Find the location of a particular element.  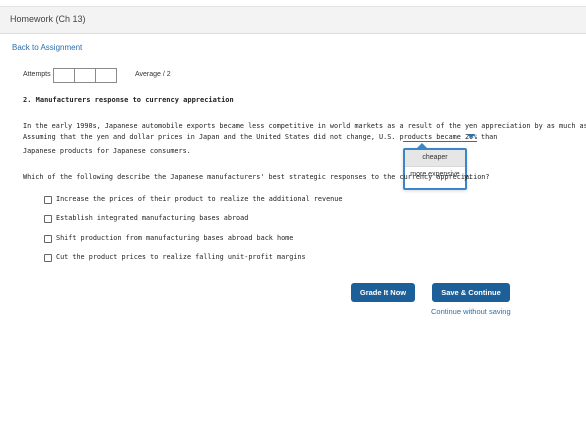

dropdown-menu: cheaper more expensive is located at coordinates (435, 166).